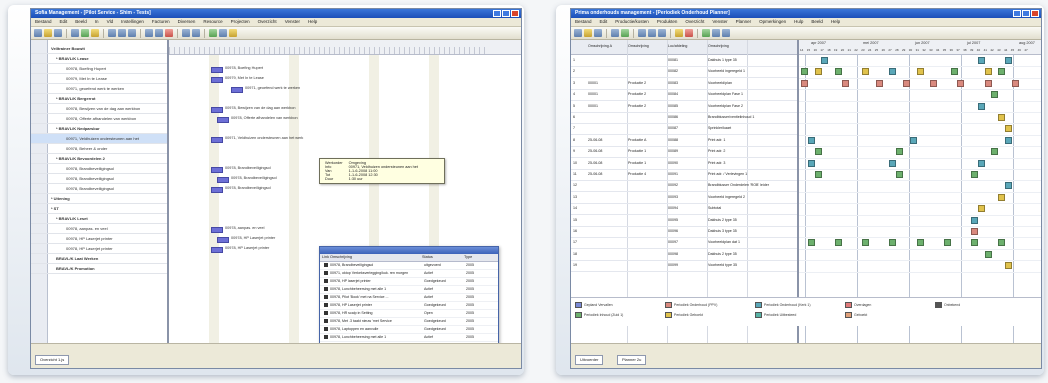 This screenshot has width=1048, height=383. What do you see at coordinates (223, 33) in the screenshot?
I see `grid-icon` at bounding box center [223, 33].